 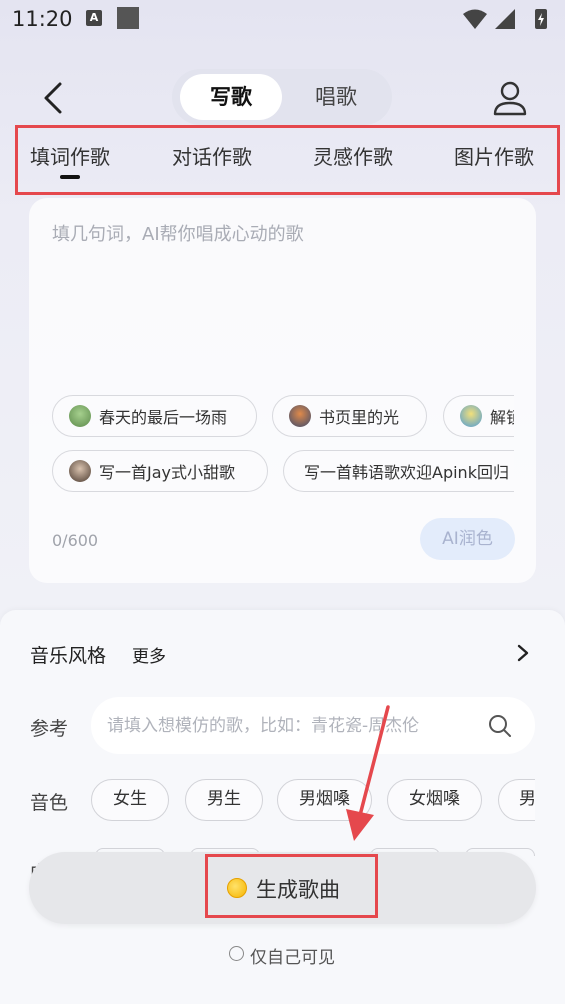 I want to click on annotation-arrow-icon, so click(x=368, y=773).